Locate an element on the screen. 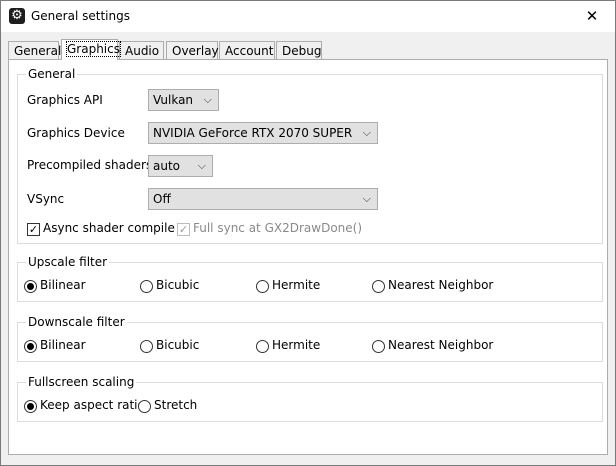 The image size is (616, 466). close-button: ✕ is located at coordinates (592, 16).